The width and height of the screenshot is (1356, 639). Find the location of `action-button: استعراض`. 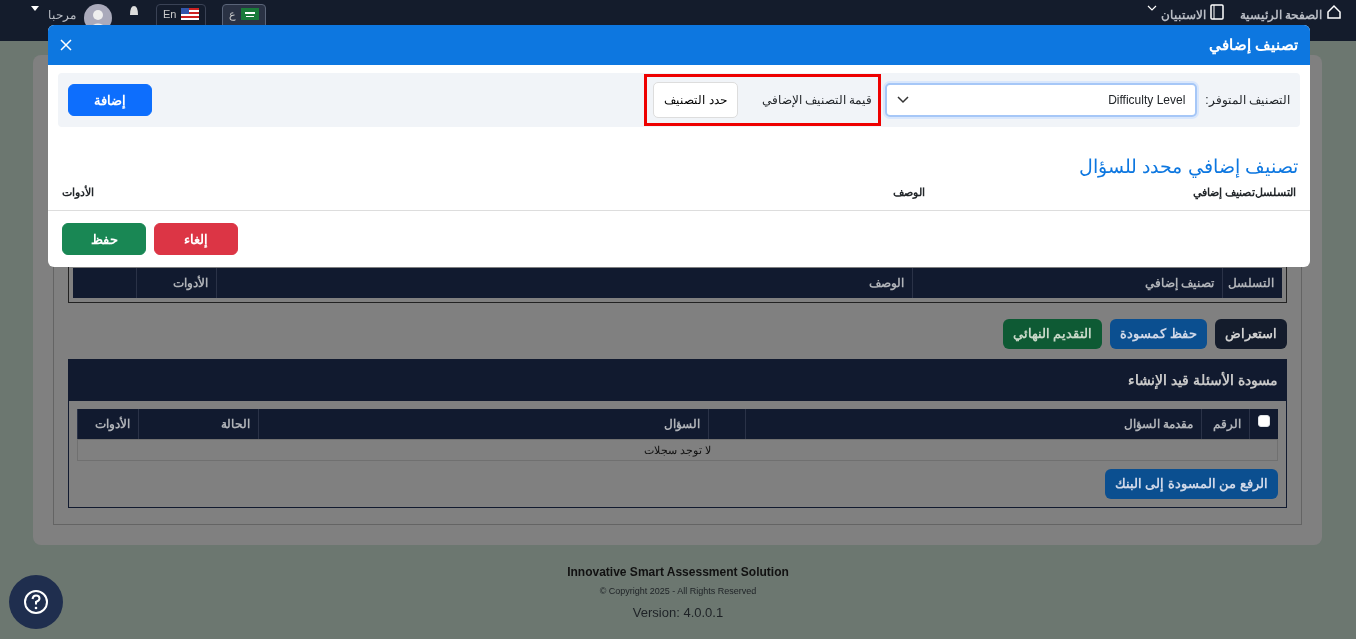

action-button: استعراض is located at coordinates (1251, 334).